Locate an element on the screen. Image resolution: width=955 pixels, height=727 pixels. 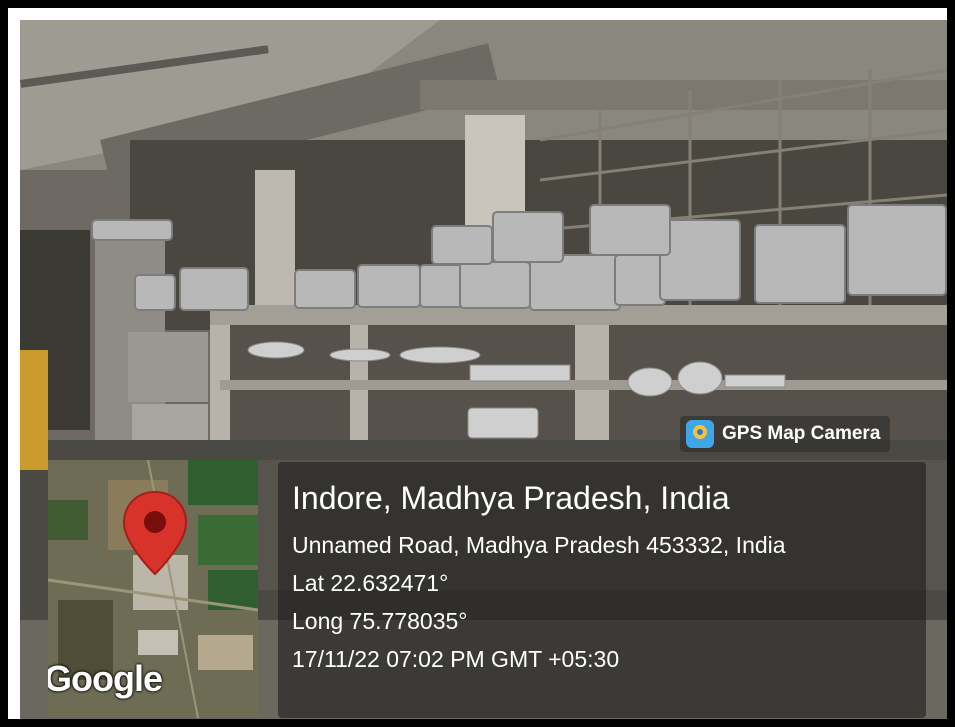
satellite-map-thumbnail: Google is located at coordinates (153, 589).